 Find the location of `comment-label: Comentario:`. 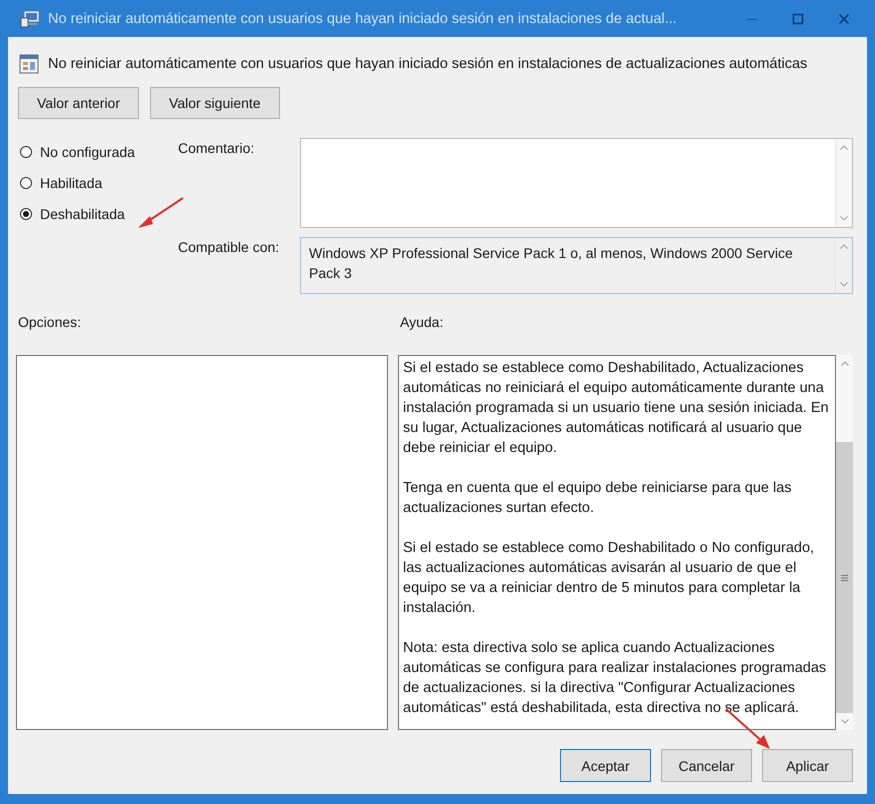

comment-label: Comentario: is located at coordinates (217, 148).